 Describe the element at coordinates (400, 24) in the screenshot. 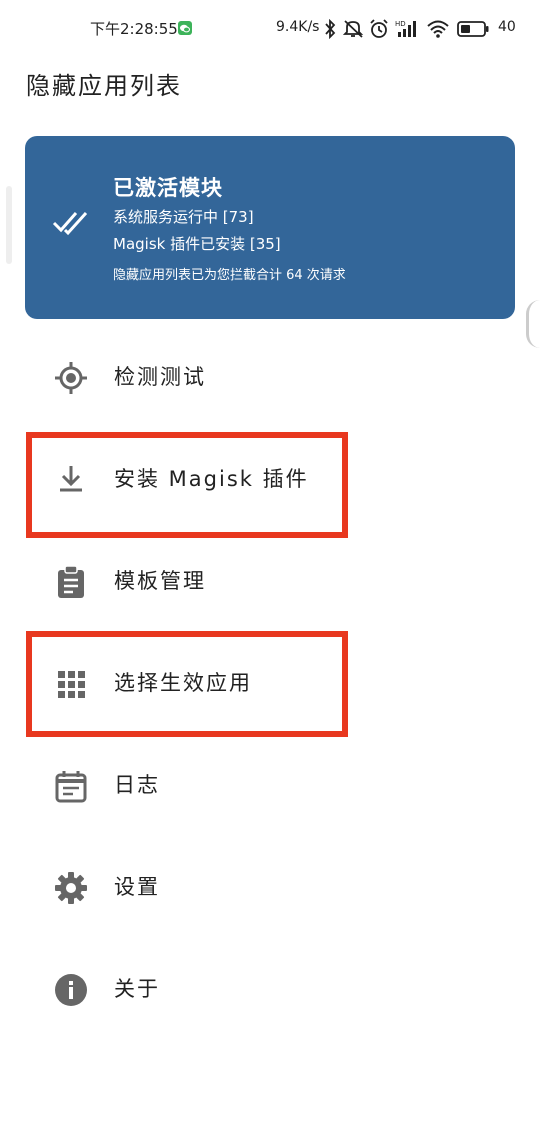

I see `svg-text: HD` at that location.